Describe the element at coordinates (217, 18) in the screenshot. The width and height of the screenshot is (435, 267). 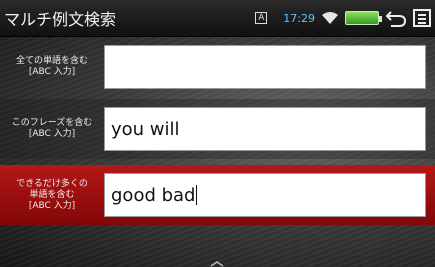
I see `title-bar: マルチ例文検索 A 17:29` at that location.